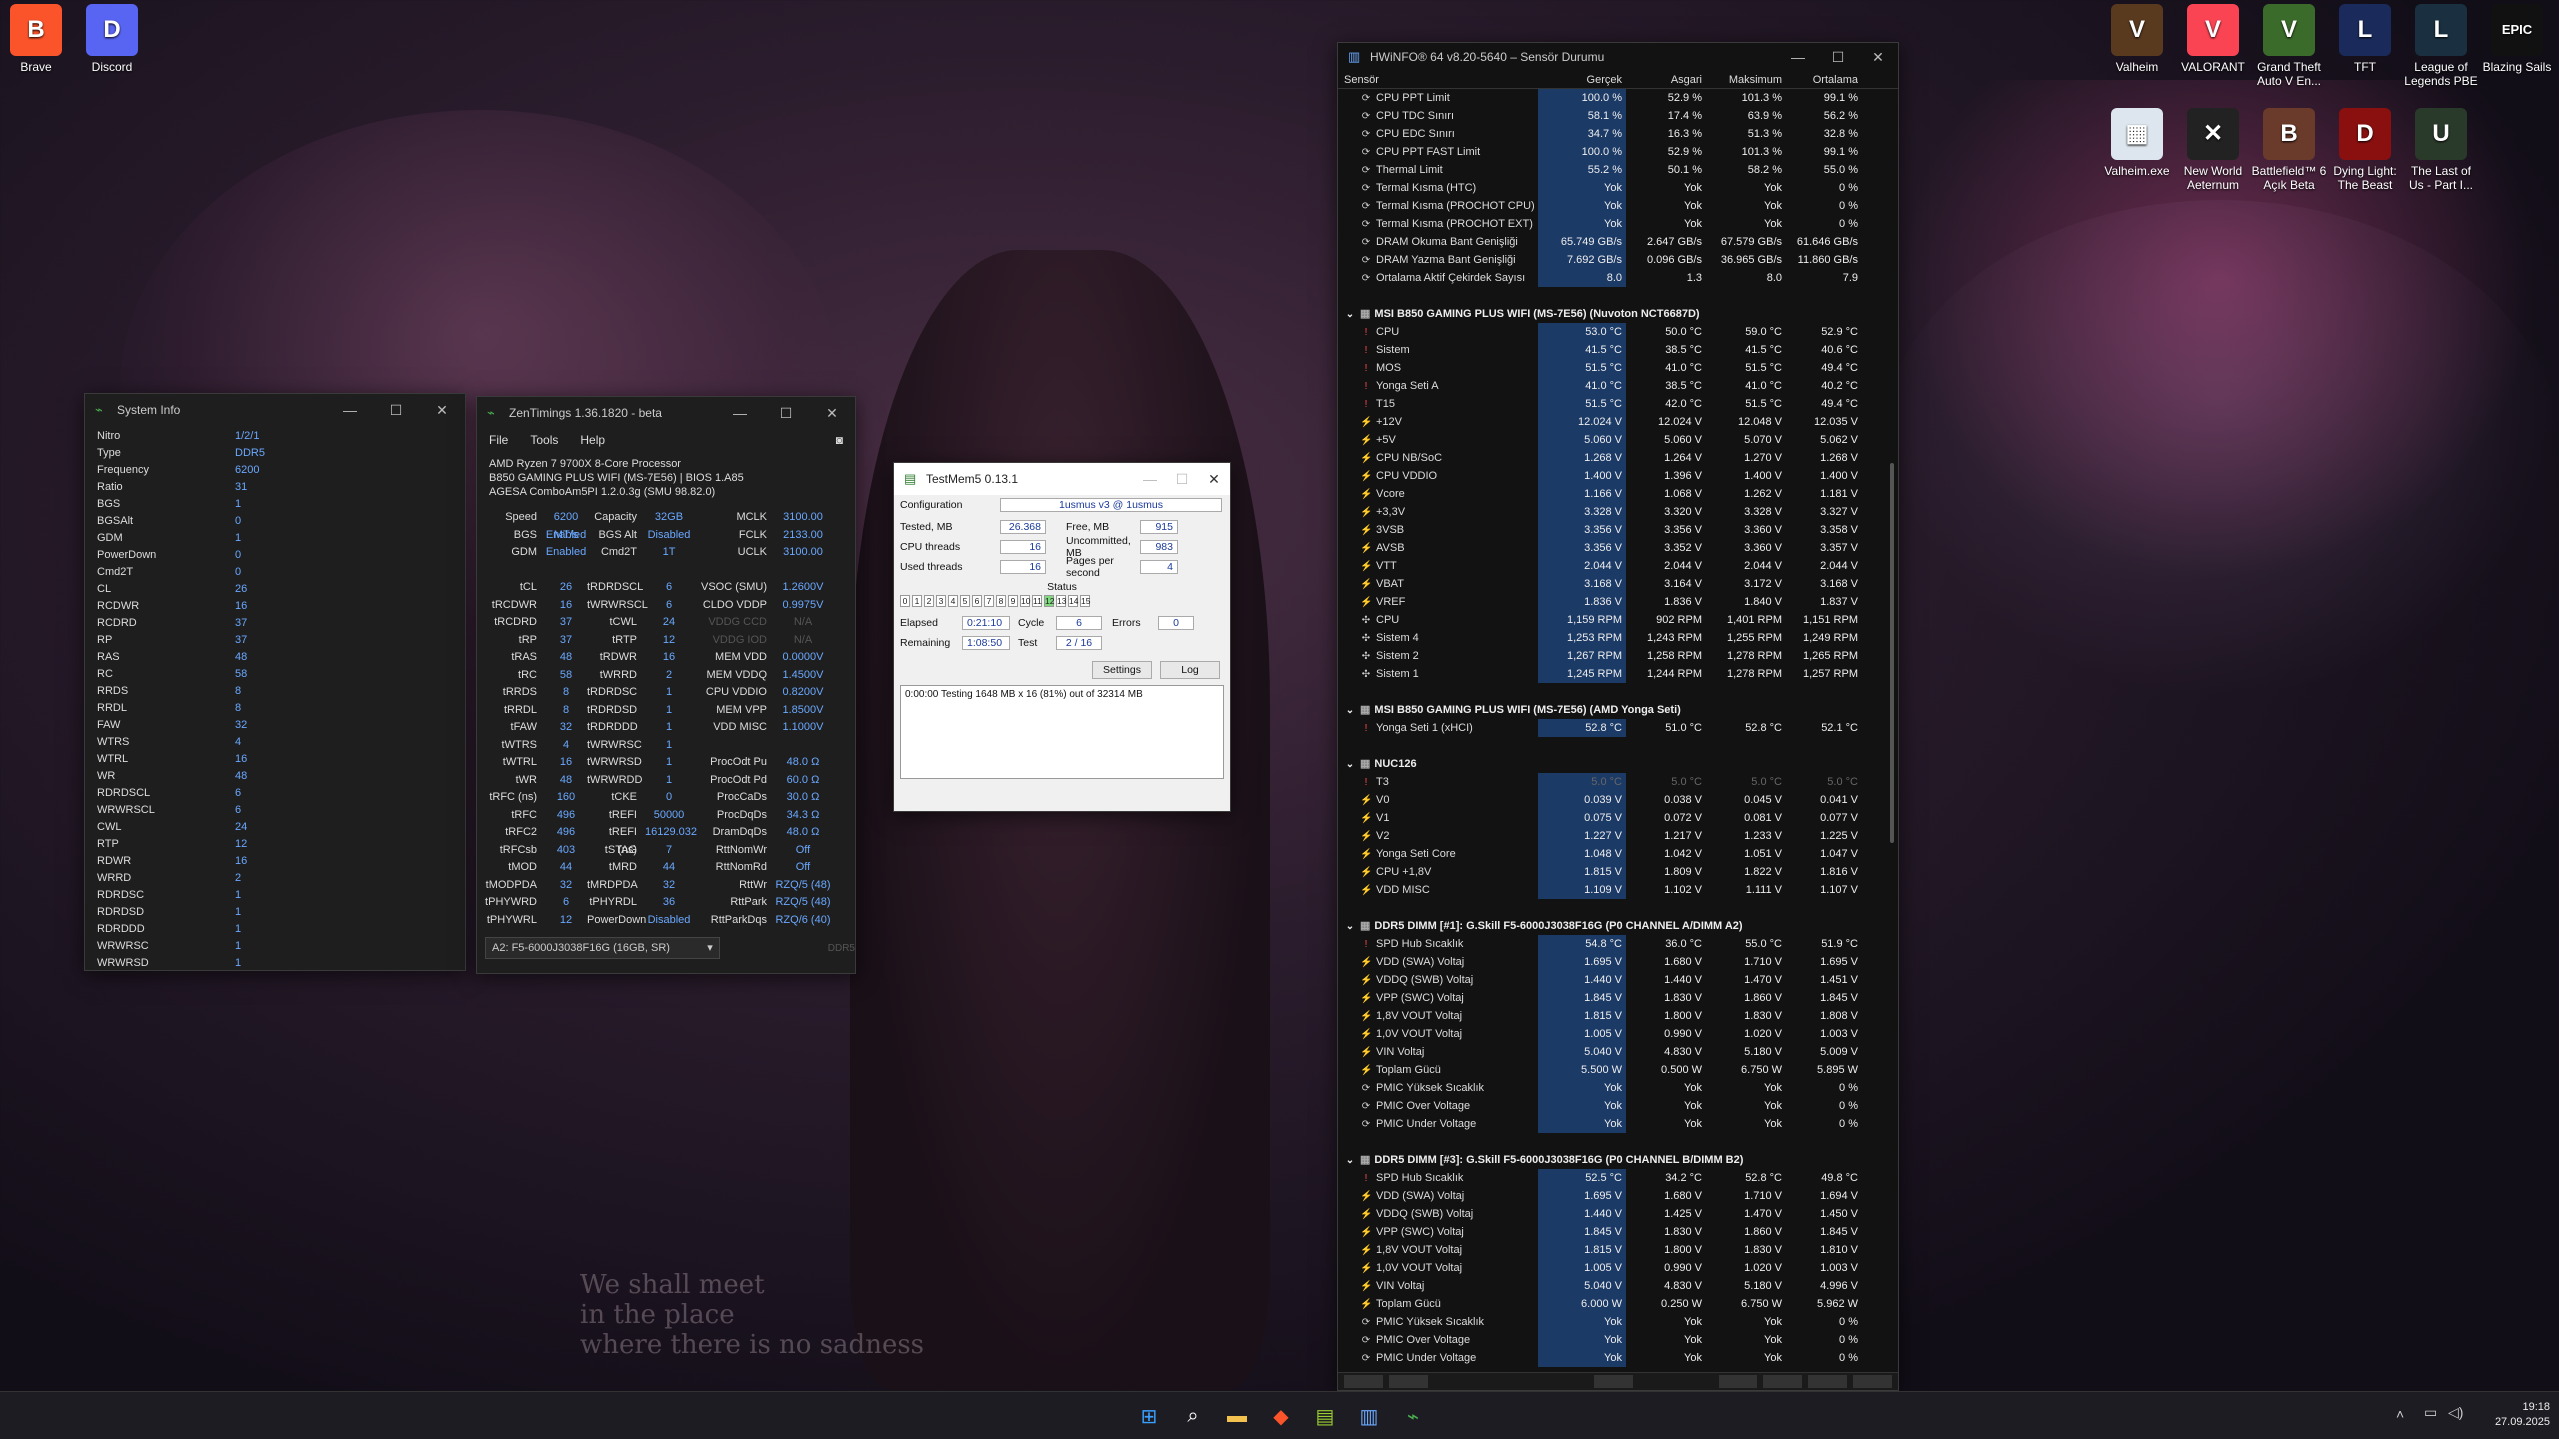 Image resolution: width=2559 pixels, height=1439 pixels. I want to click on brave-icon: ◆, so click(1281, 1416).